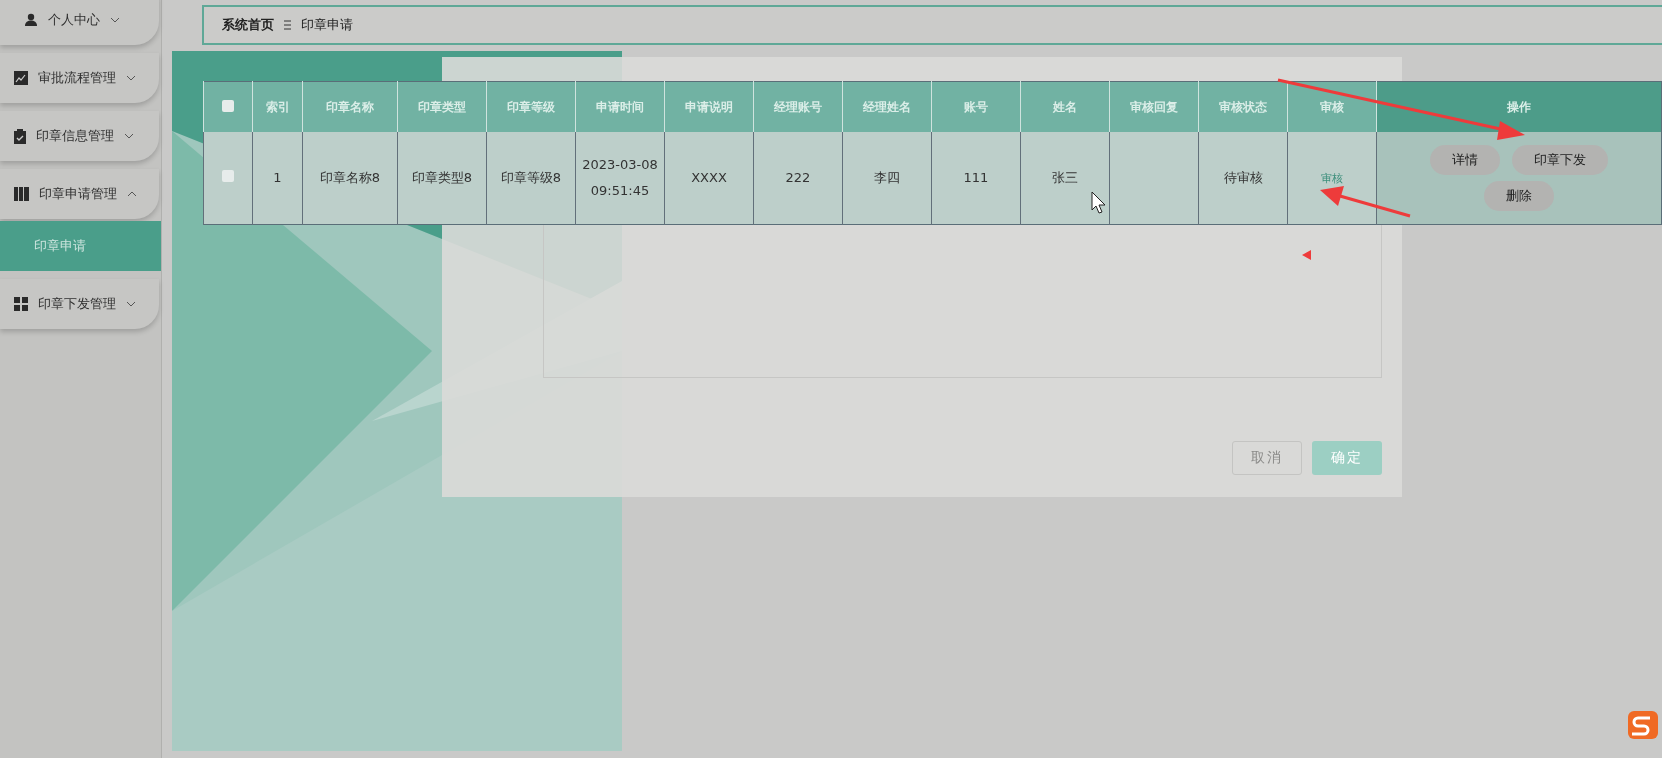 This screenshot has width=1662, height=758. I want to click on table-cell: 李四, so click(887, 177).